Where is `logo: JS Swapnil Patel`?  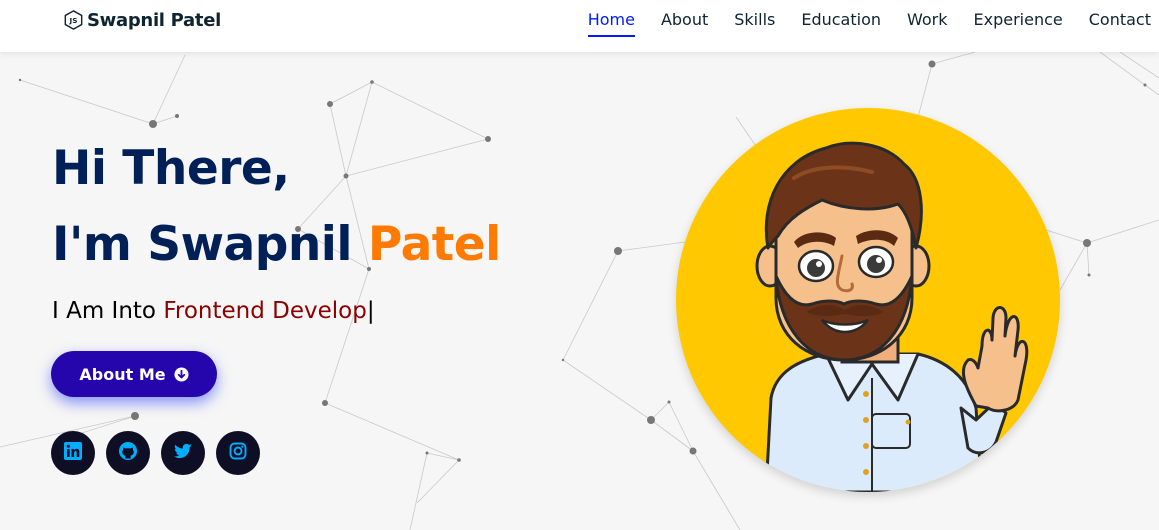 logo: JS Swapnil Patel is located at coordinates (142, 20).